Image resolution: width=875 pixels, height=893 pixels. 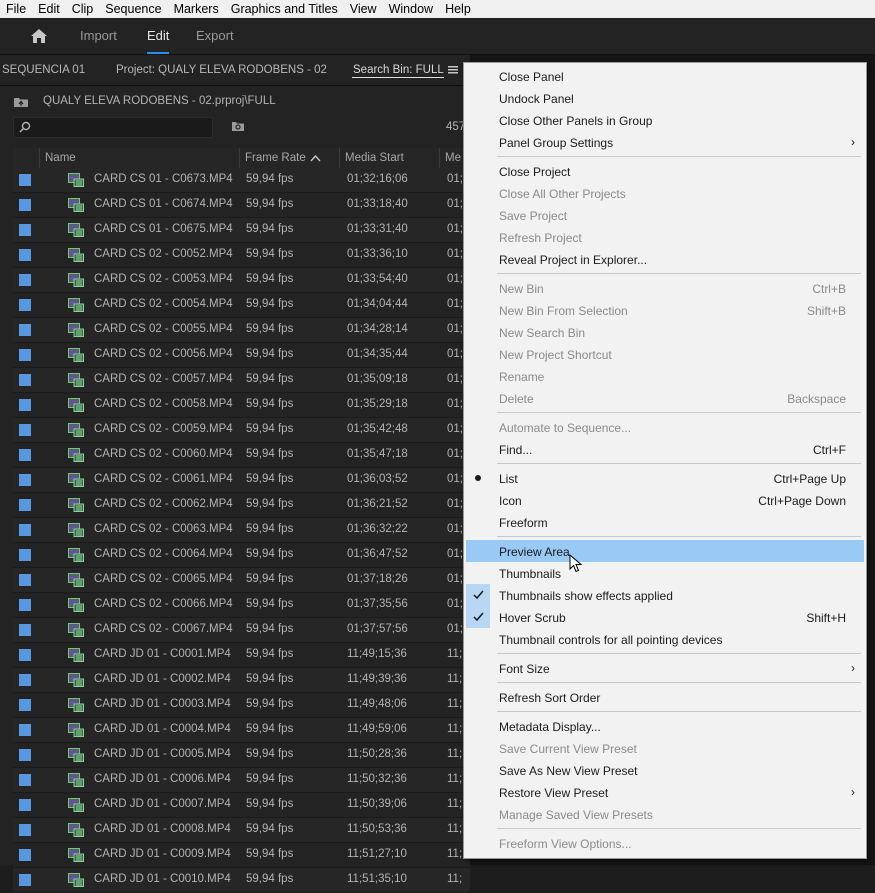 What do you see at coordinates (665, 120) in the screenshot?
I see `menu-item-close-other-panels-in-group: Close Other Panels in Group` at bounding box center [665, 120].